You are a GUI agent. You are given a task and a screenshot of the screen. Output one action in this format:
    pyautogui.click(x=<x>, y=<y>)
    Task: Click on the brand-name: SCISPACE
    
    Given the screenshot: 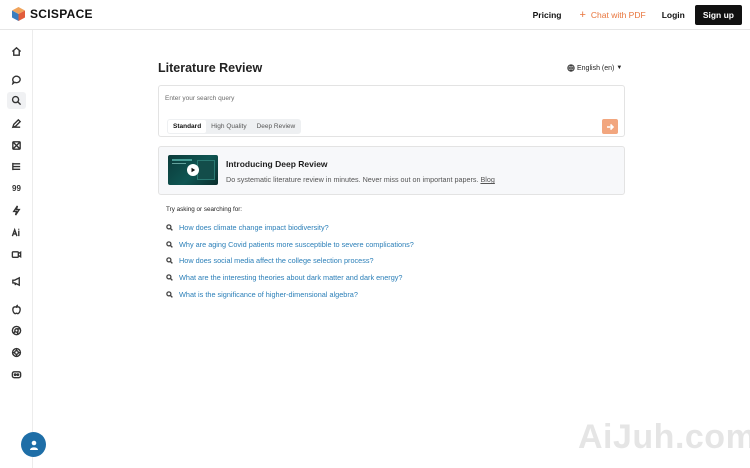 What is the action you would take?
    pyautogui.click(x=61, y=14)
    